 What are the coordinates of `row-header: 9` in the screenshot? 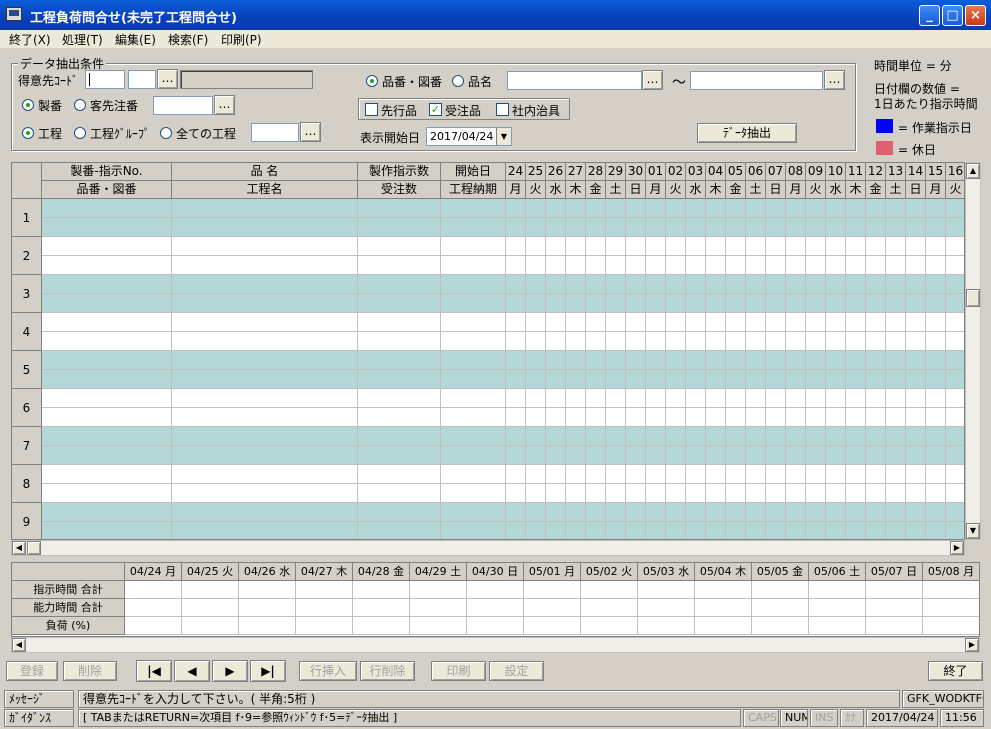 It's located at (27, 521).